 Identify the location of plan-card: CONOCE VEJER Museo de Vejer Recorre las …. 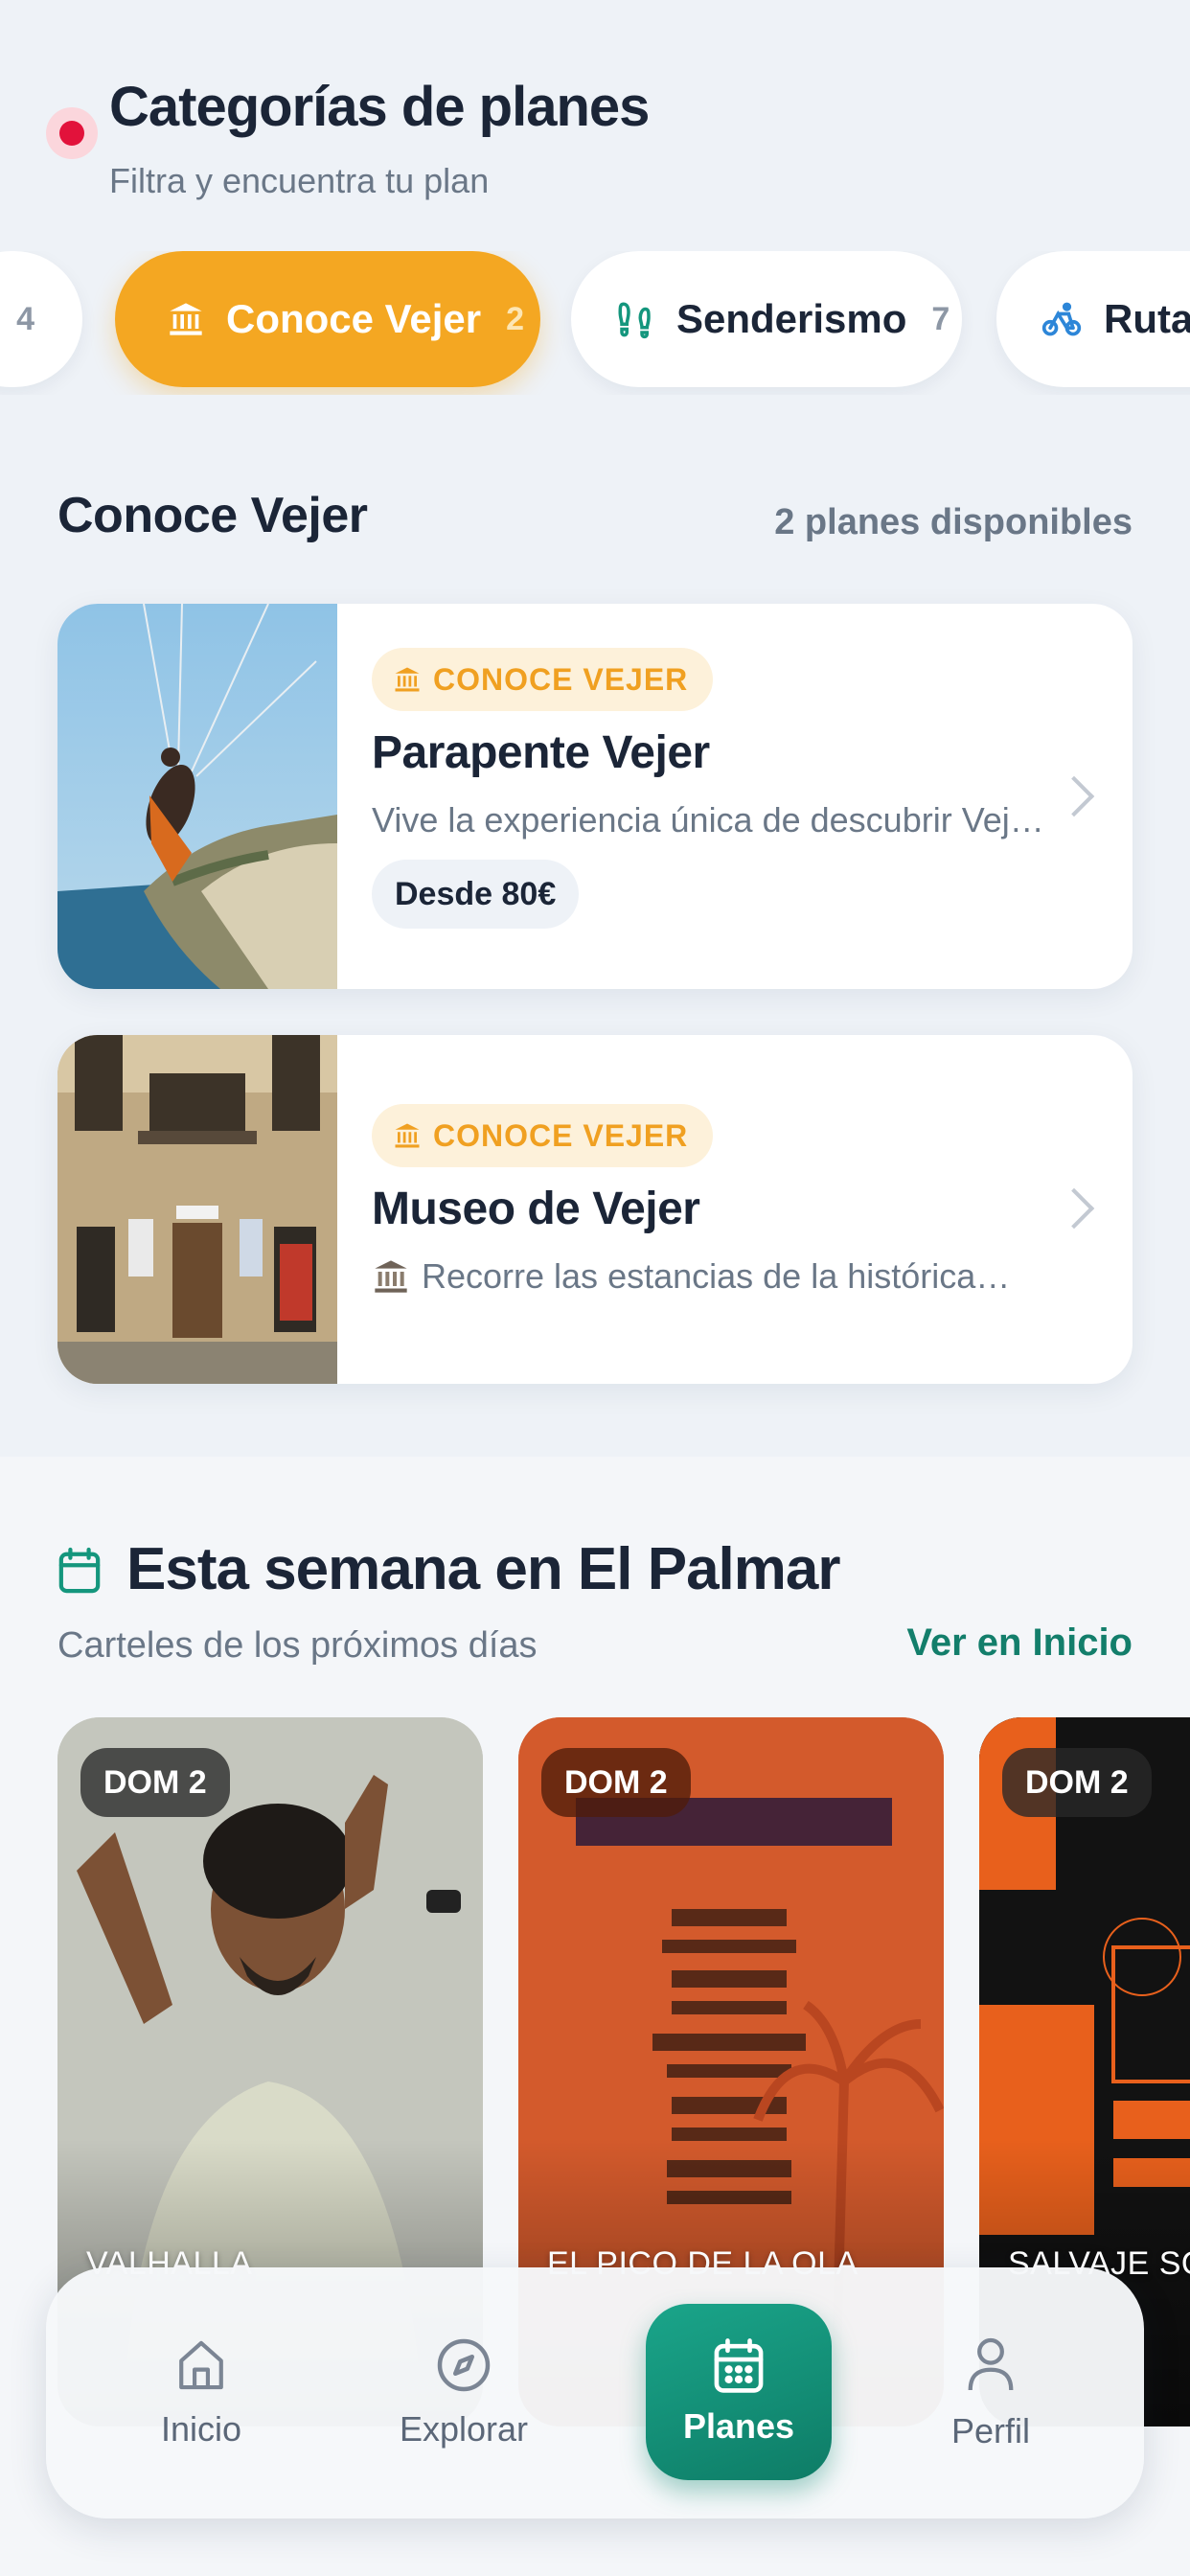
(595, 1209).